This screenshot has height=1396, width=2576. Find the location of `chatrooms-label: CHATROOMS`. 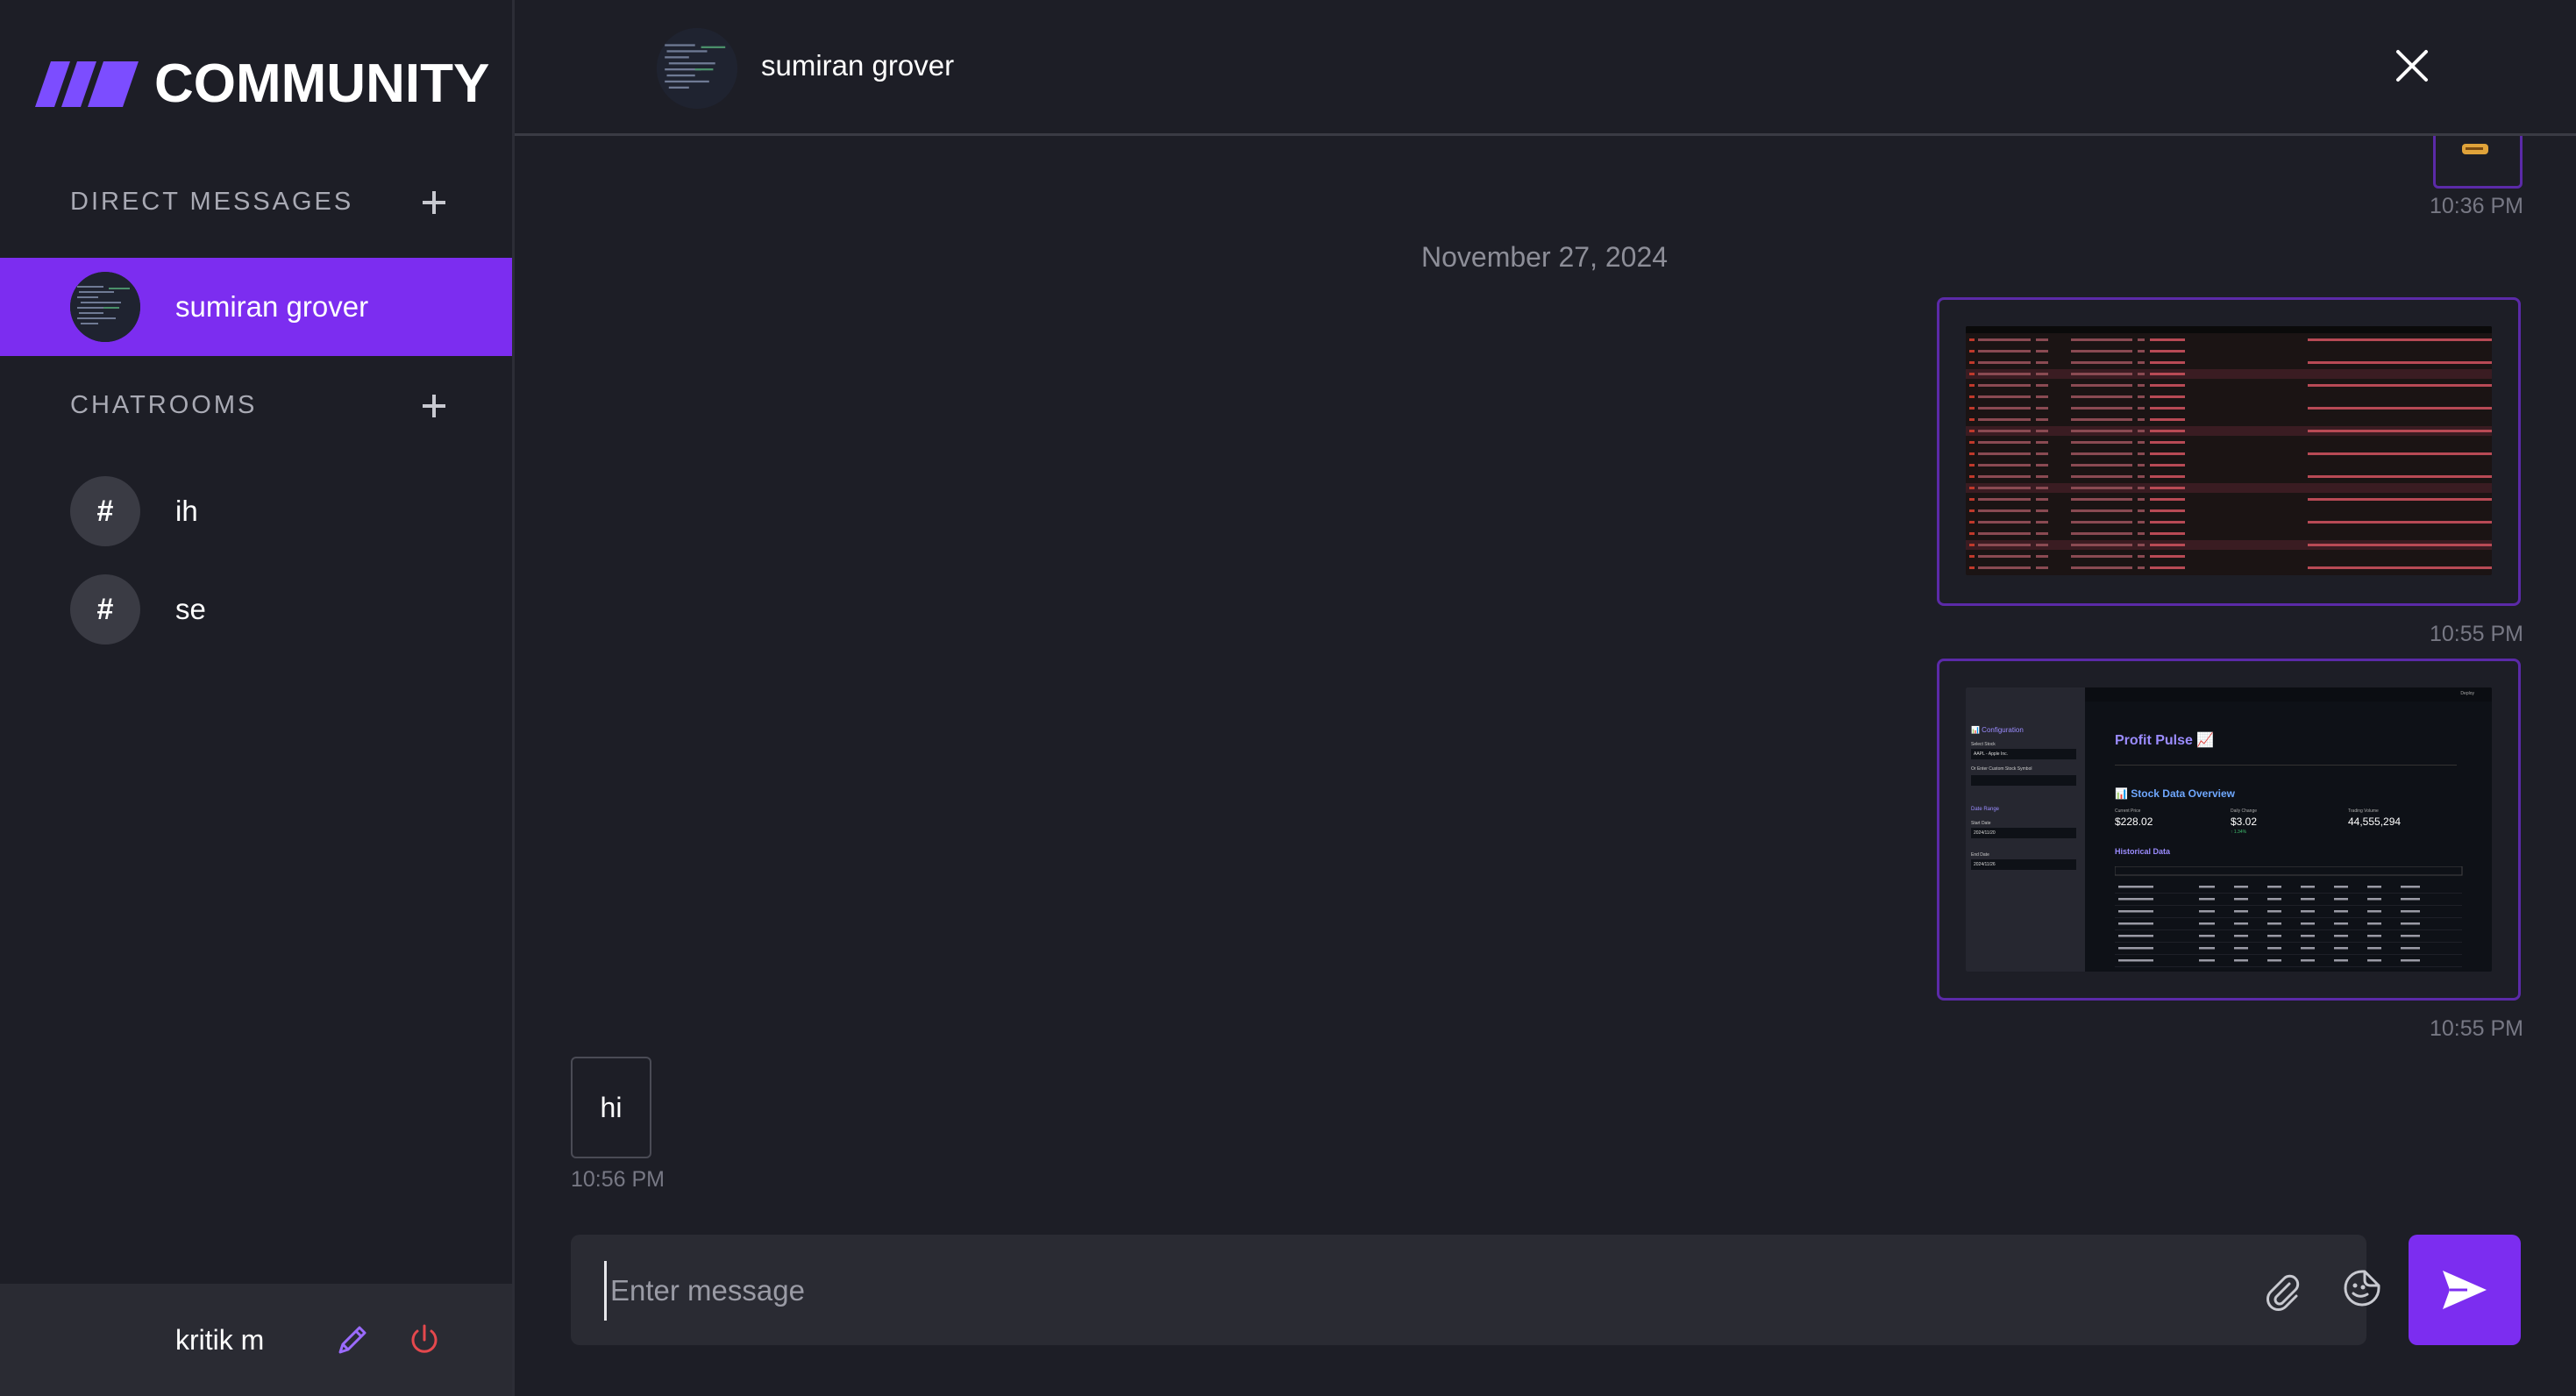

chatrooms-label: CHATROOMS is located at coordinates (164, 405).